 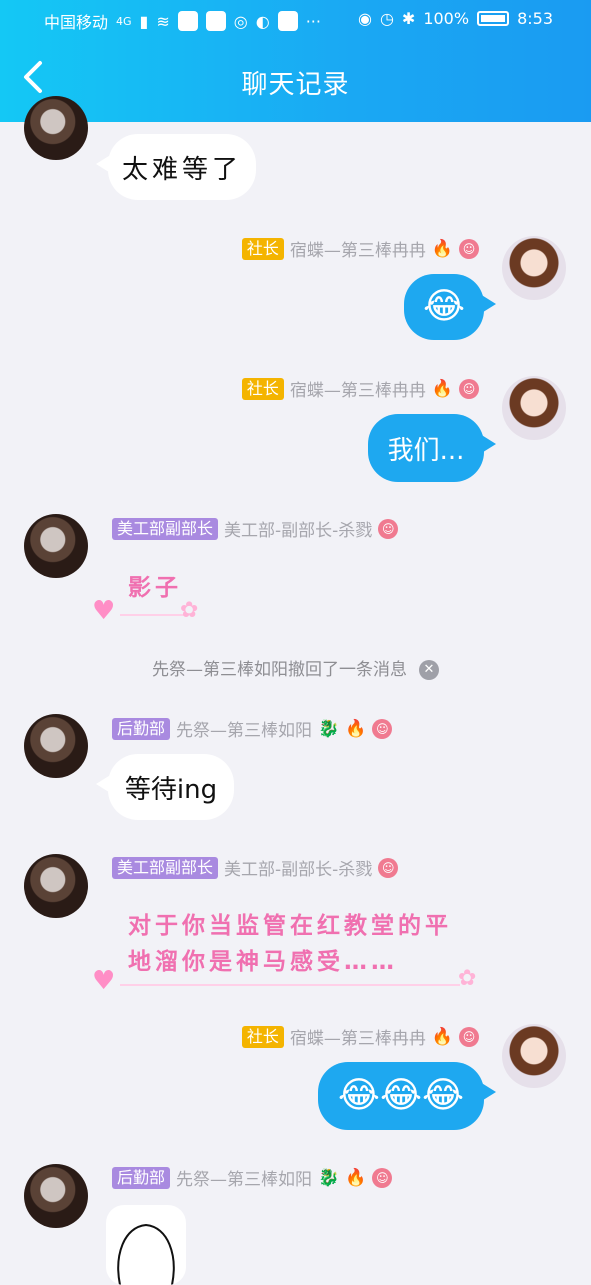 I want to click on bluetooth-icon: ✱, so click(x=408, y=18).